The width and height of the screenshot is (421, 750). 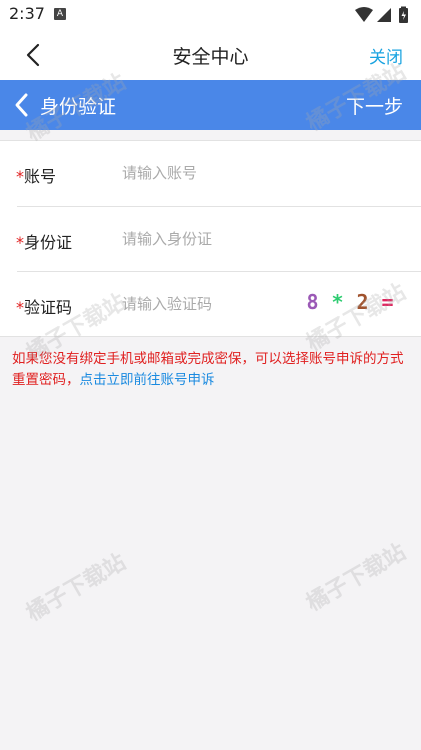 I want to click on sub-header-title: 身份验证, so click(x=78, y=107).